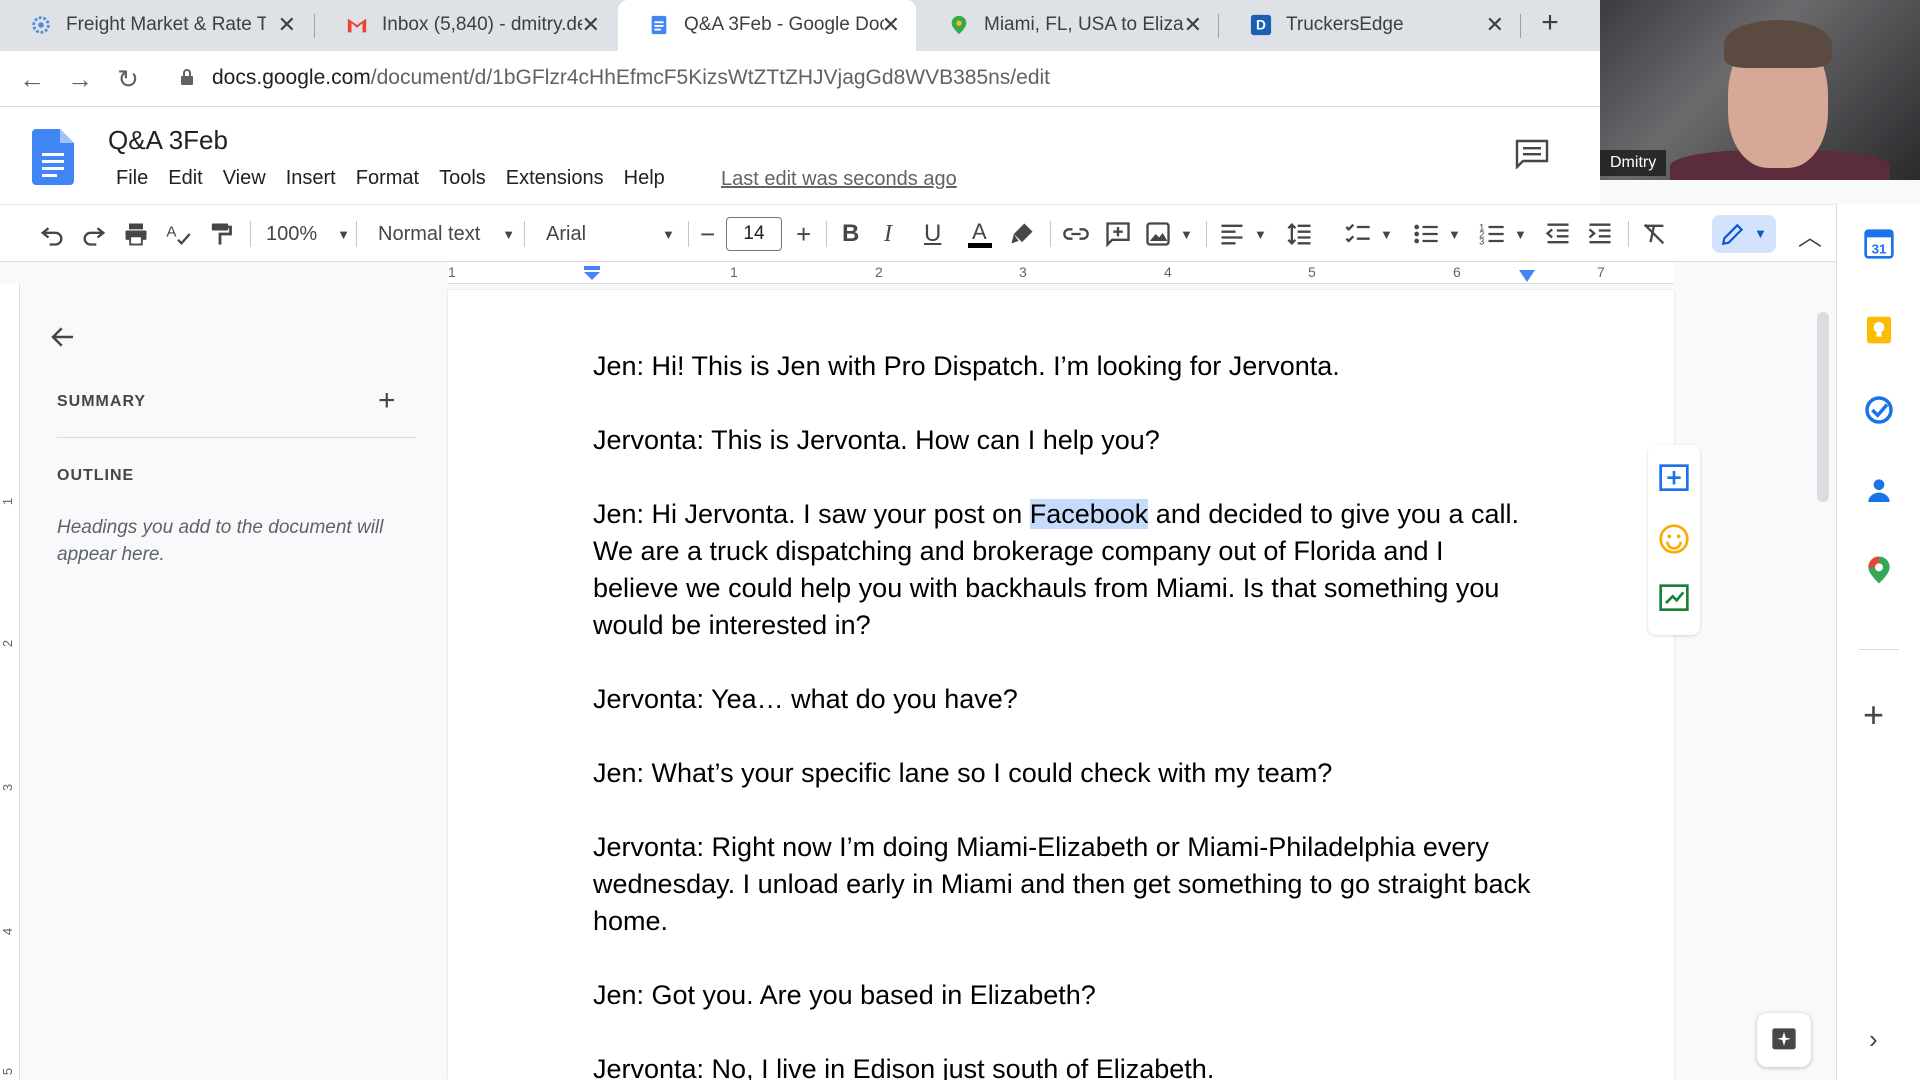 This screenshot has height=1080, width=1920. Describe the element at coordinates (1370, 25) in the screenshot. I see `browser-tab: D TruckersEdge ✕` at that location.